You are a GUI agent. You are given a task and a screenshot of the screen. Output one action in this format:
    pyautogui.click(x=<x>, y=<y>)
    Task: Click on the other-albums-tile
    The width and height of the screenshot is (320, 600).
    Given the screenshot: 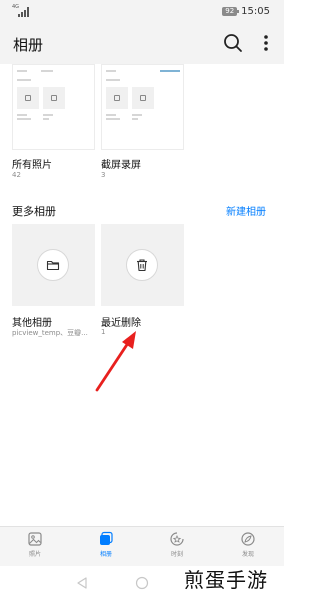 What is the action you would take?
    pyautogui.click(x=53, y=265)
    